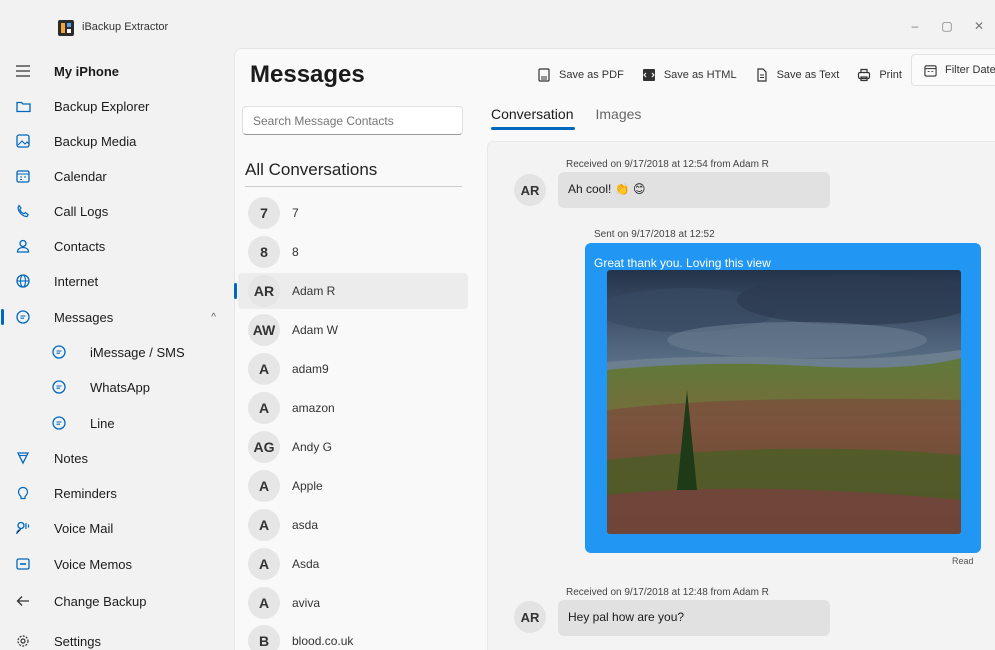 The width and height of the screenshot is (995, 650). Describe the element at coordinates (264, 213) in the screenshot. I see `avatar: 7` at that location.